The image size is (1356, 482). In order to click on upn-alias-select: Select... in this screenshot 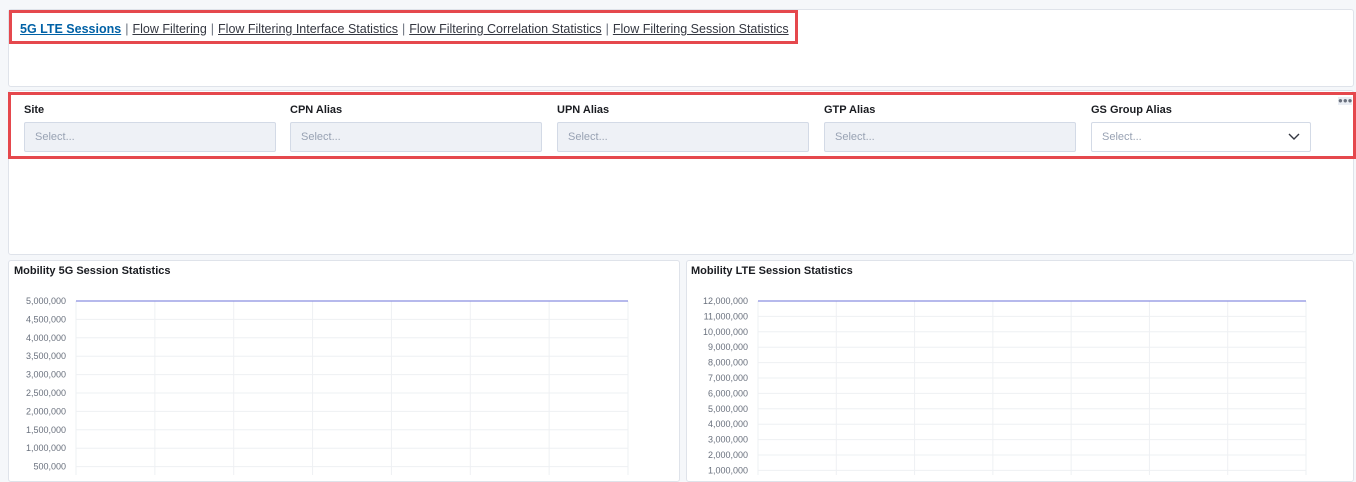, I will do `click(683, 137)`.